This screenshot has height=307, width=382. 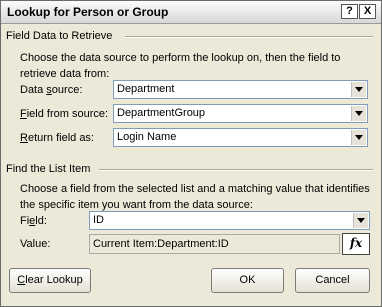 What do you see at coordinates (240, 89) in the screenshot?
I see `data-source-select: Department` at bounding box center [240, 89].